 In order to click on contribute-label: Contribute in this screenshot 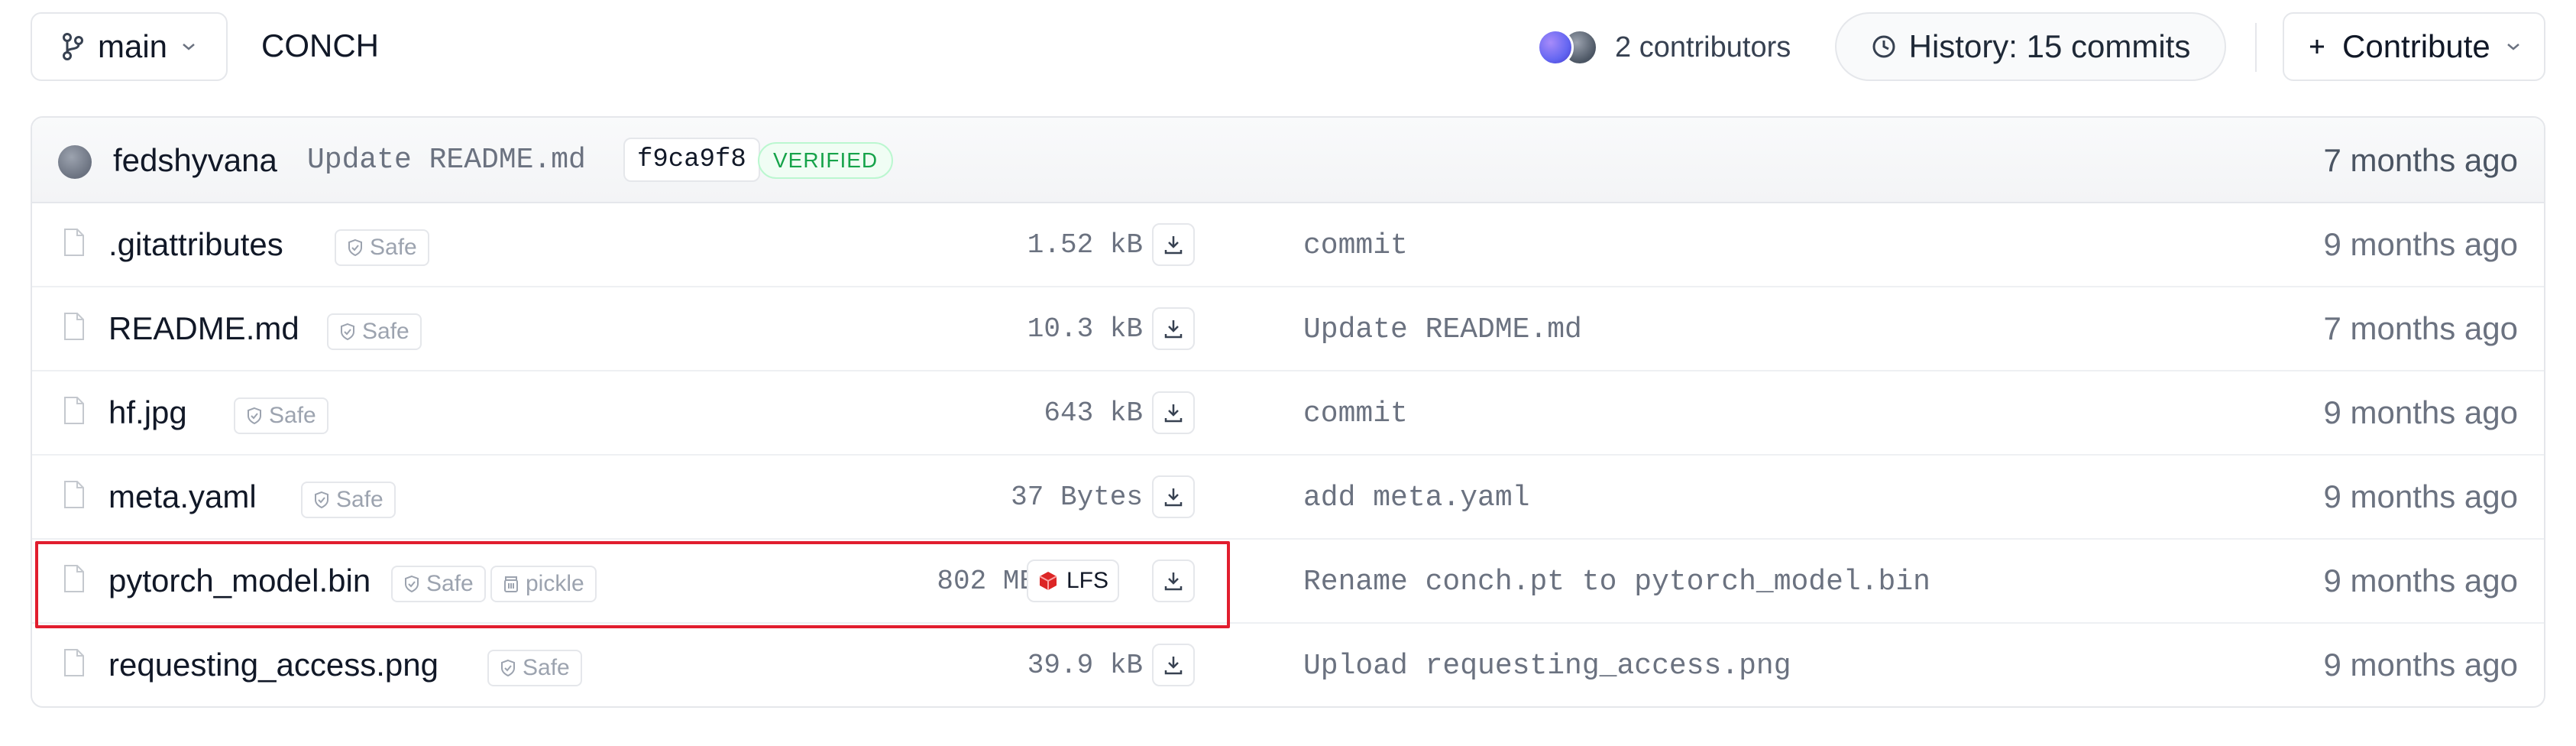, I will do `click(2416, 46)`.